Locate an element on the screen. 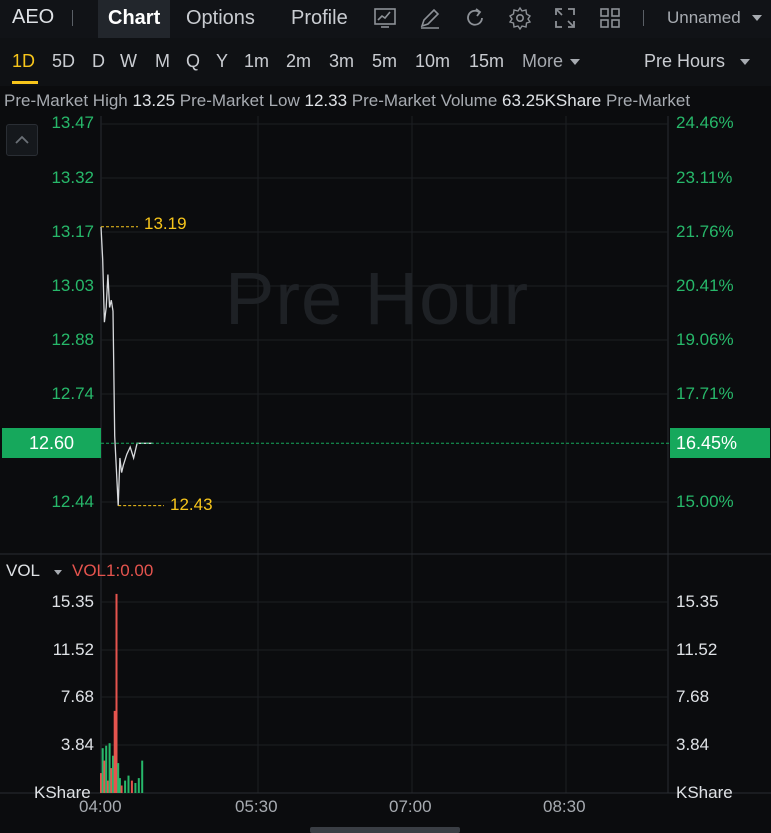 Image resolution: width=771 pixels, height=833 pixels. refresh-icon is located at coordinates (475, 18).